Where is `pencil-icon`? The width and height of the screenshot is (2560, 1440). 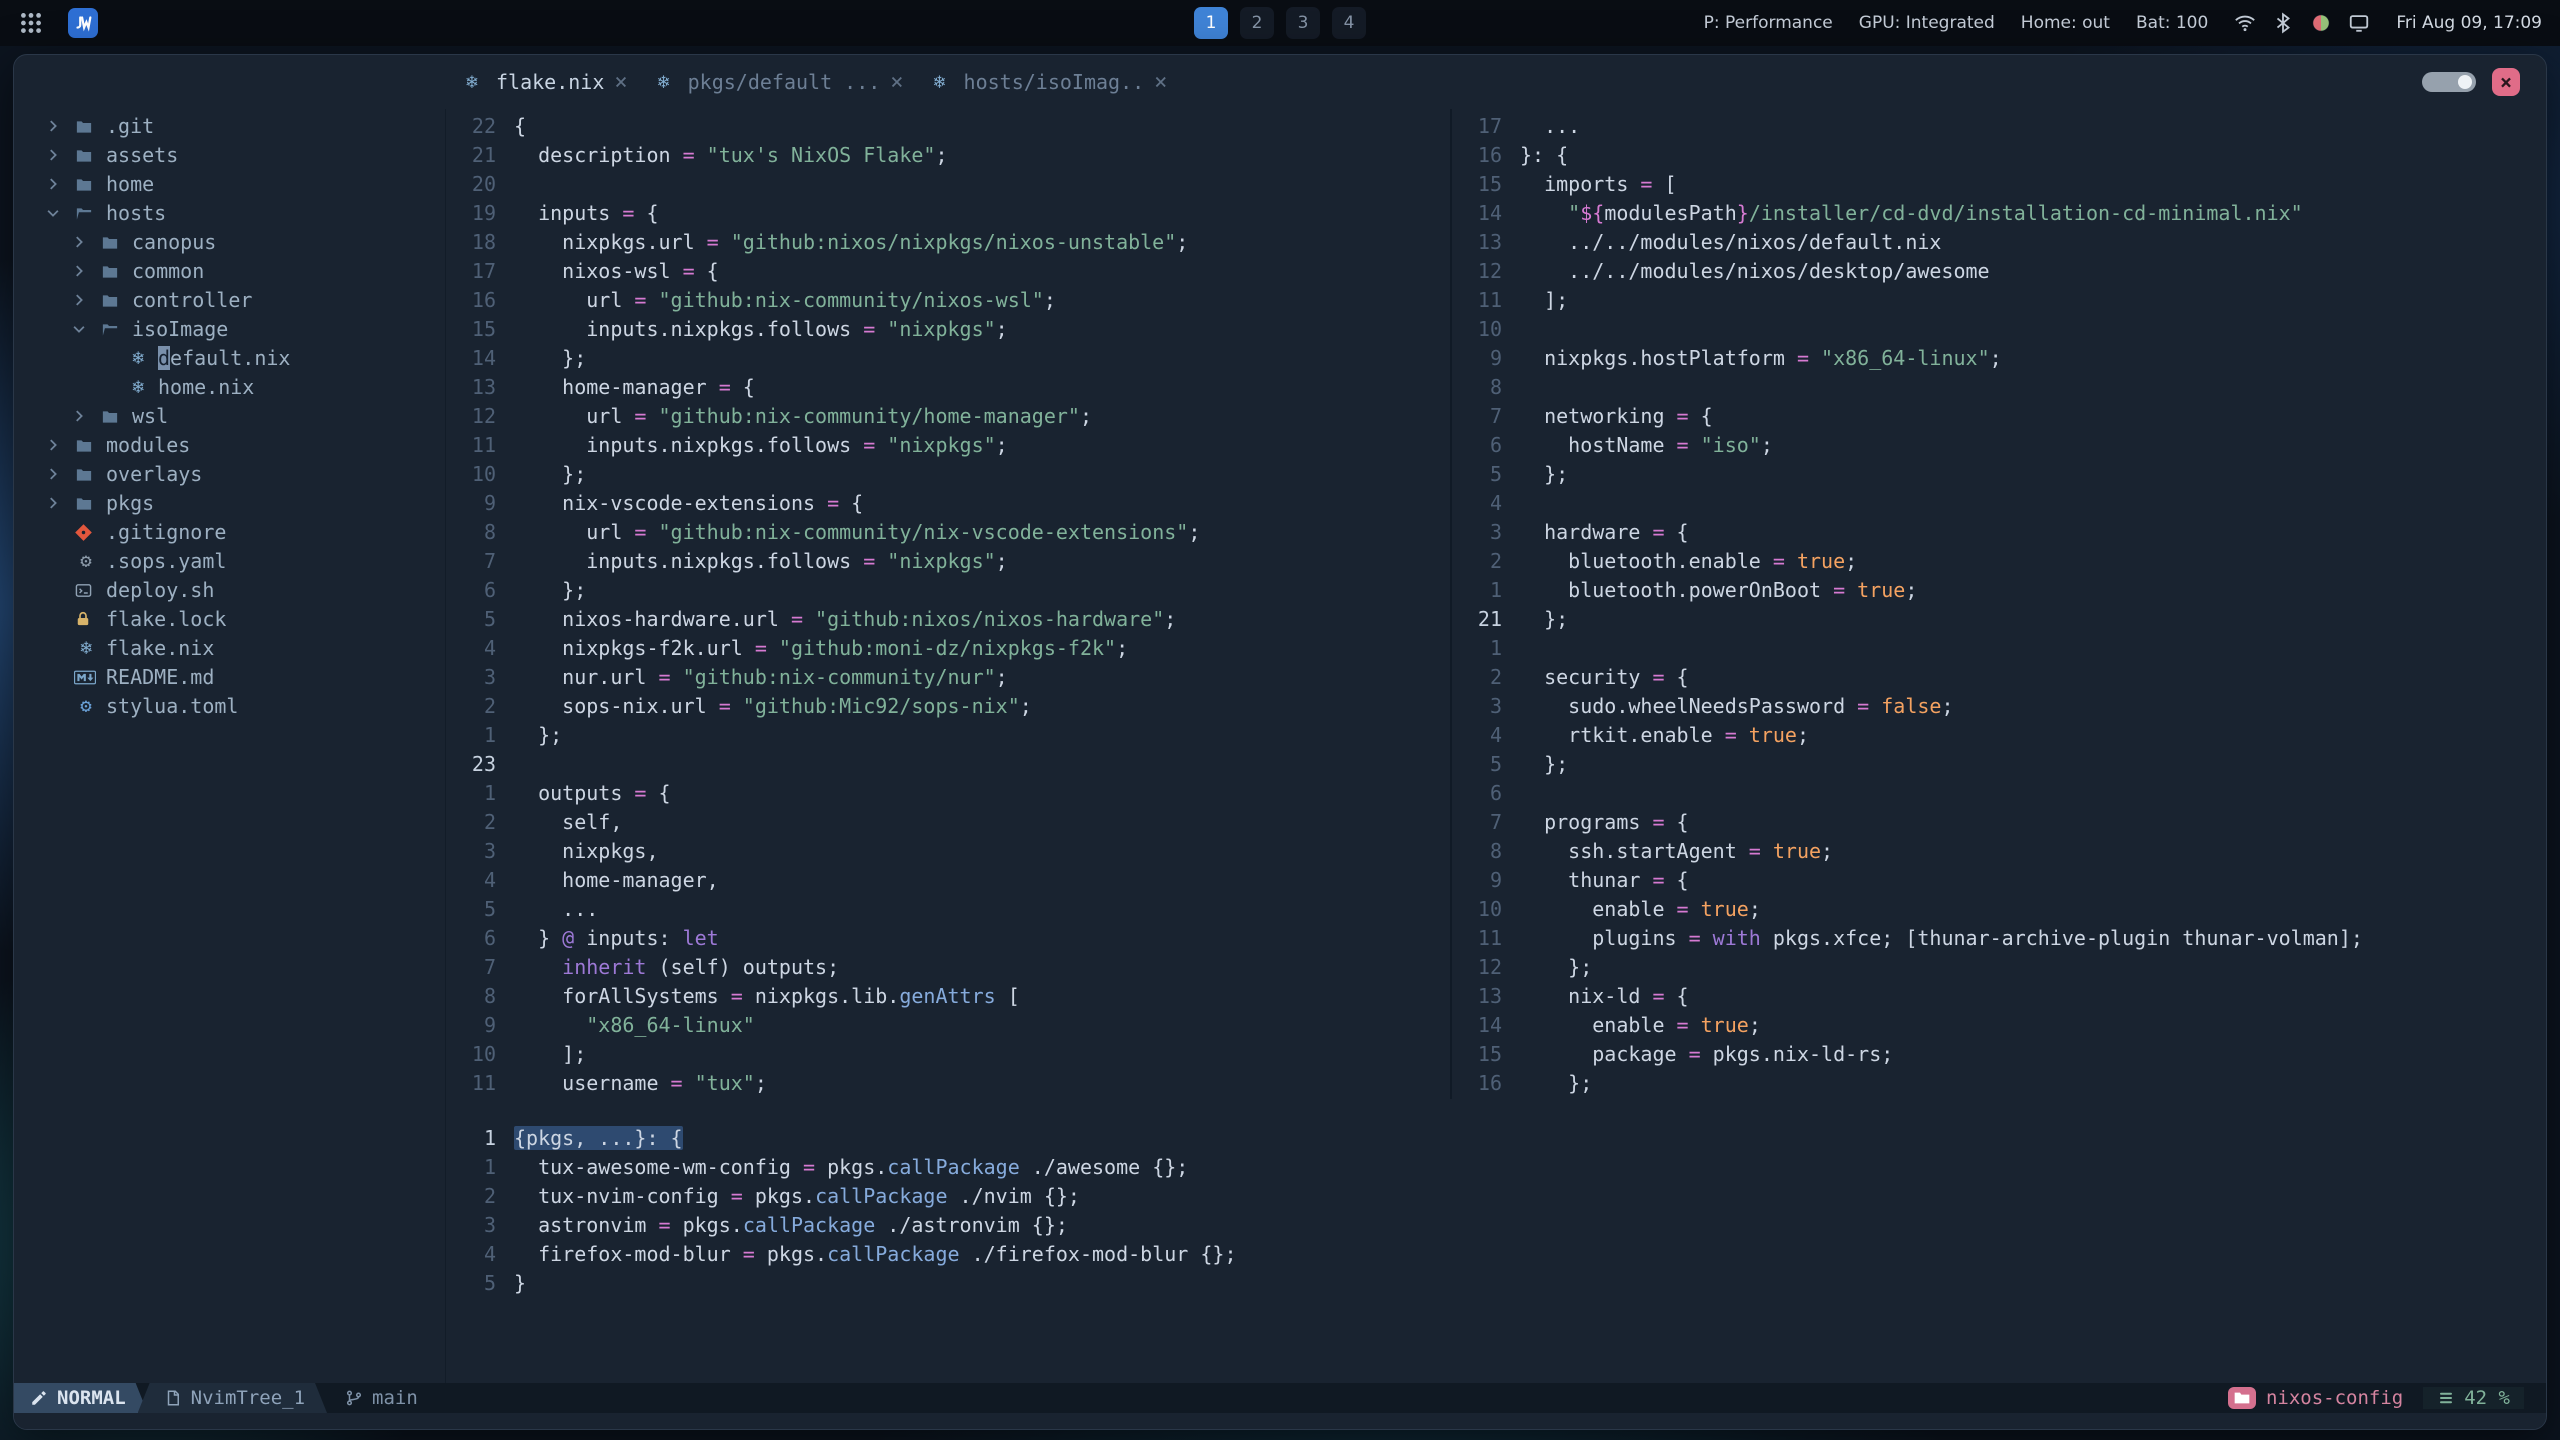
pencil-icon is located at coordinates (39, 1398).